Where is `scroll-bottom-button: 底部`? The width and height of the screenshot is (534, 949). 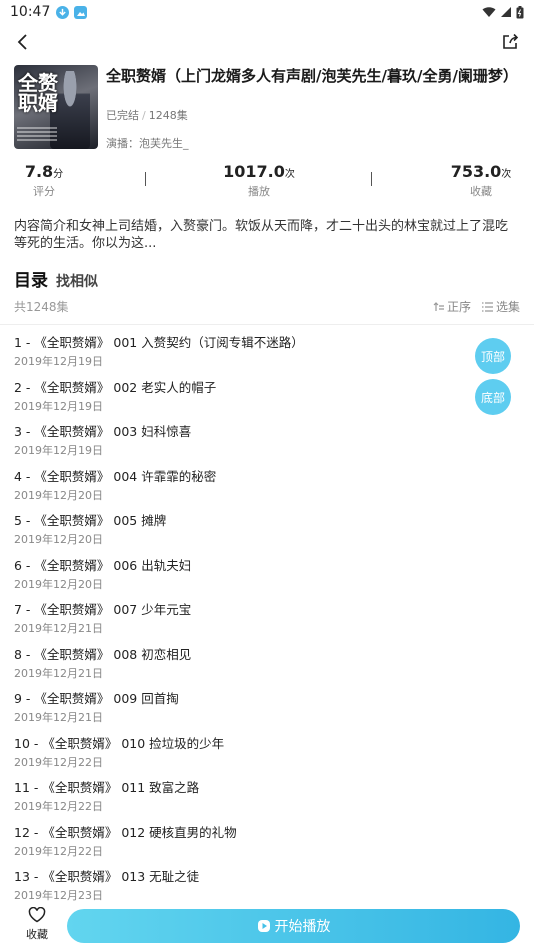 scroll-bottom-button: 底部 is located at coordinates (493, 397).